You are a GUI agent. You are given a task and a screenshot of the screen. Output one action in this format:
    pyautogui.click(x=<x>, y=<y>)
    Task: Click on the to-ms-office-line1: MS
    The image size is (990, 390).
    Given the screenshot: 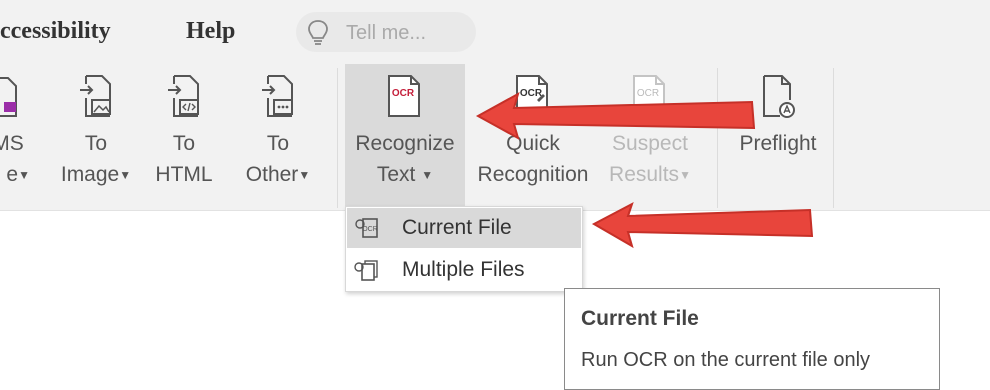 What is the action you would take?
    pyautogui.click(x=12, y=143)
    